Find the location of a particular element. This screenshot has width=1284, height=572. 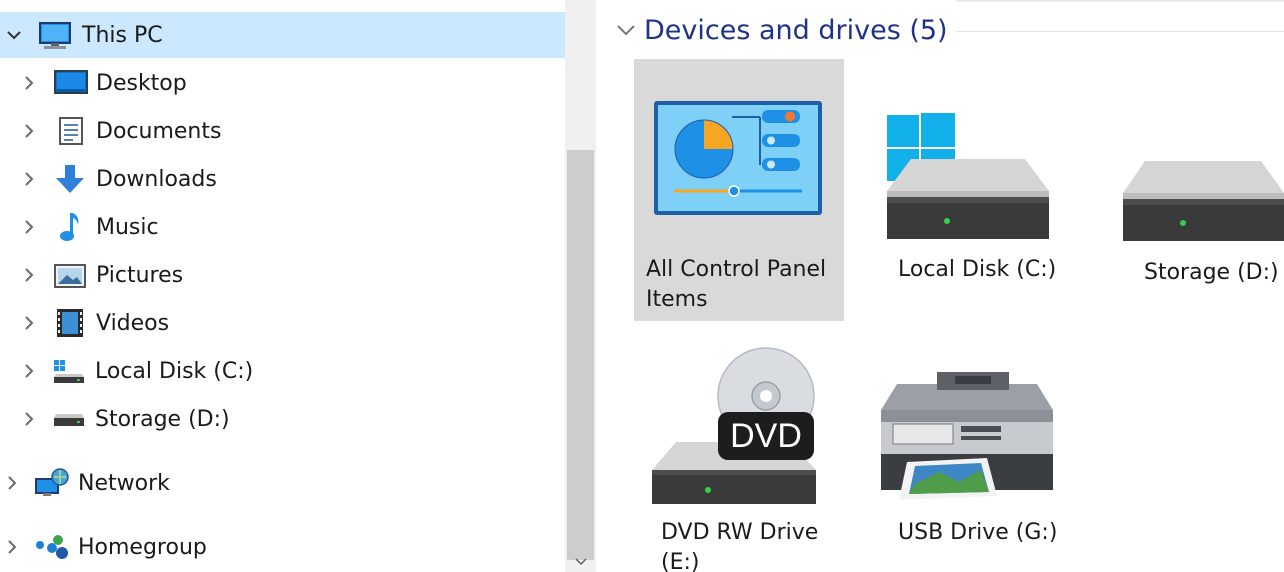

nav-item-desktop: Desktop is located at coordinates (282, 83).